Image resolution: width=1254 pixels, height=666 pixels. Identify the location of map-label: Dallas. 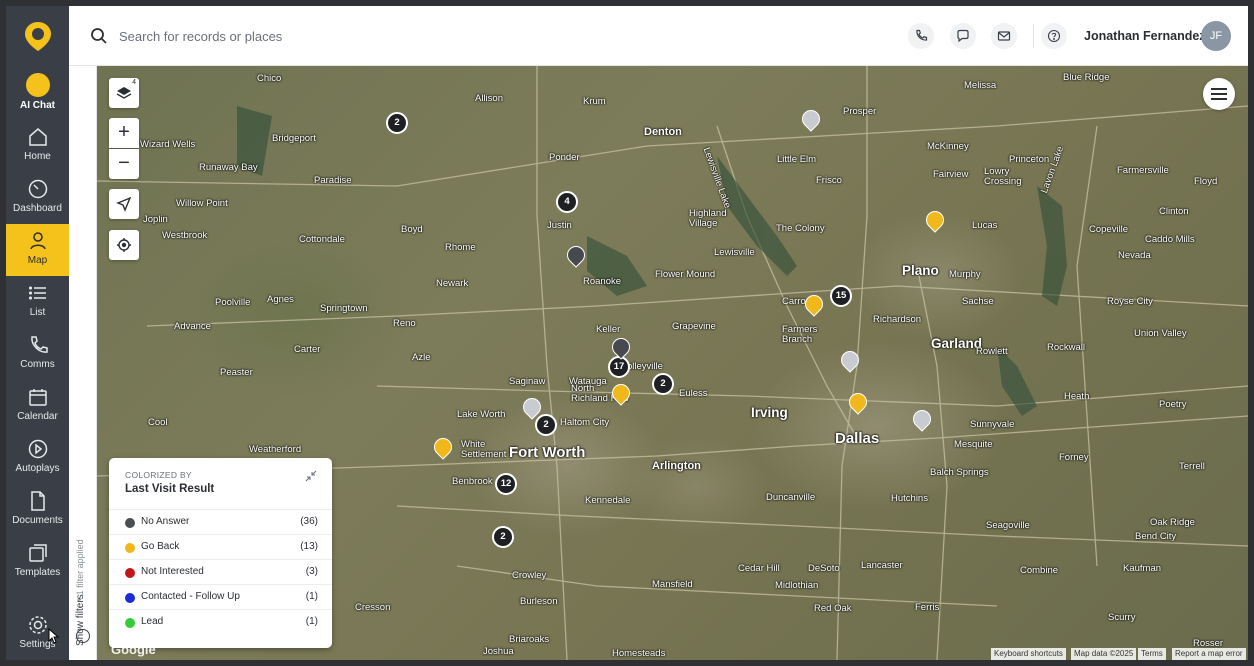
(857, 438).